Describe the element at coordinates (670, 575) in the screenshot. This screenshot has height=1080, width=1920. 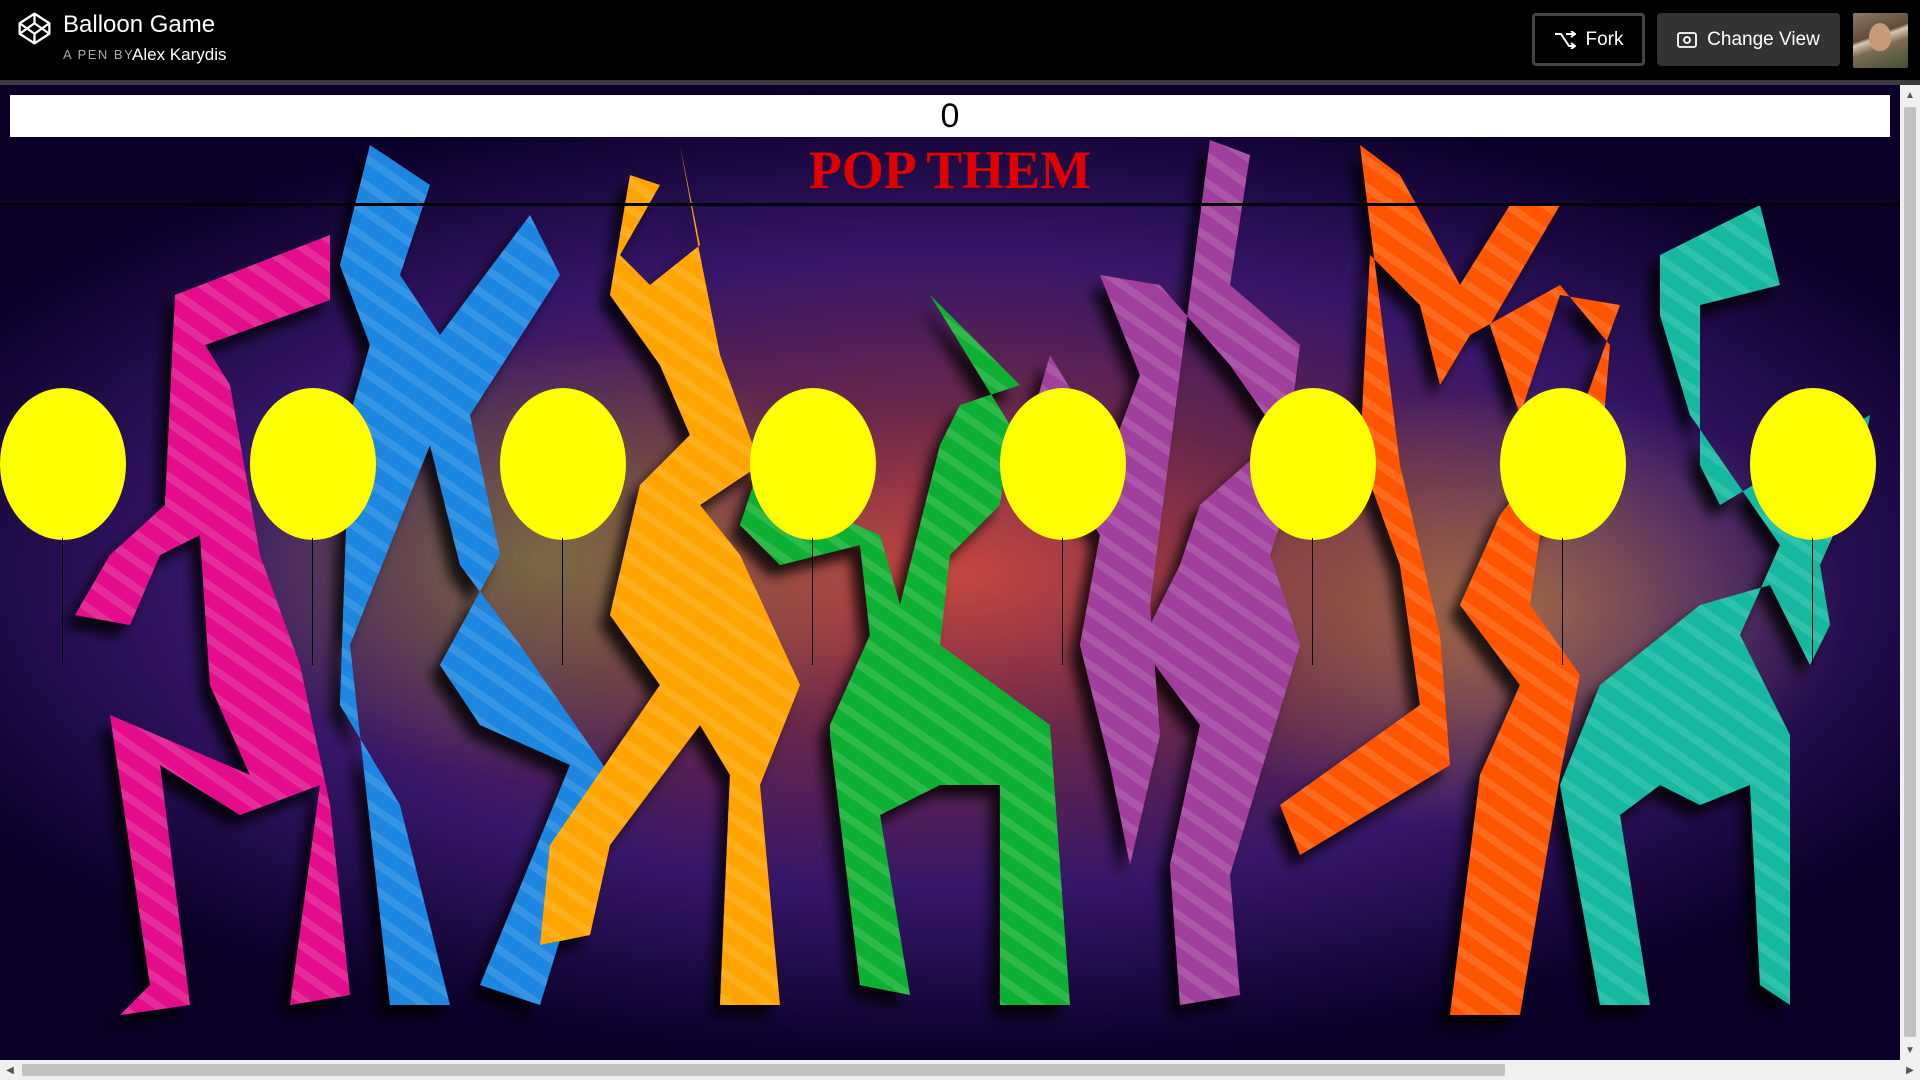
I see `dancer-orange` at that location.